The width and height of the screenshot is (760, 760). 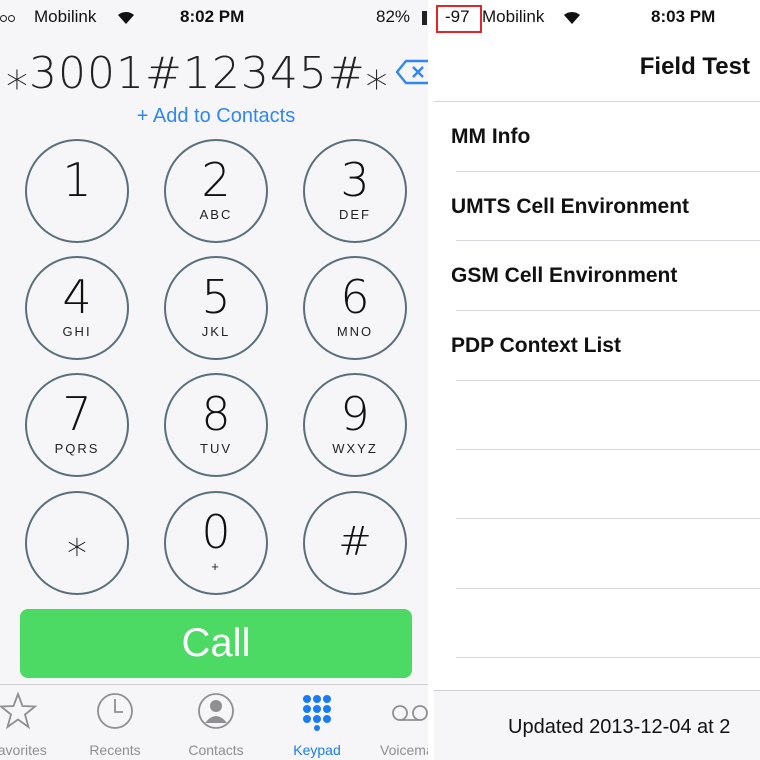 I want to click on add-to-contacts-link: + Add to Contacts, so click(x=214, y=116).